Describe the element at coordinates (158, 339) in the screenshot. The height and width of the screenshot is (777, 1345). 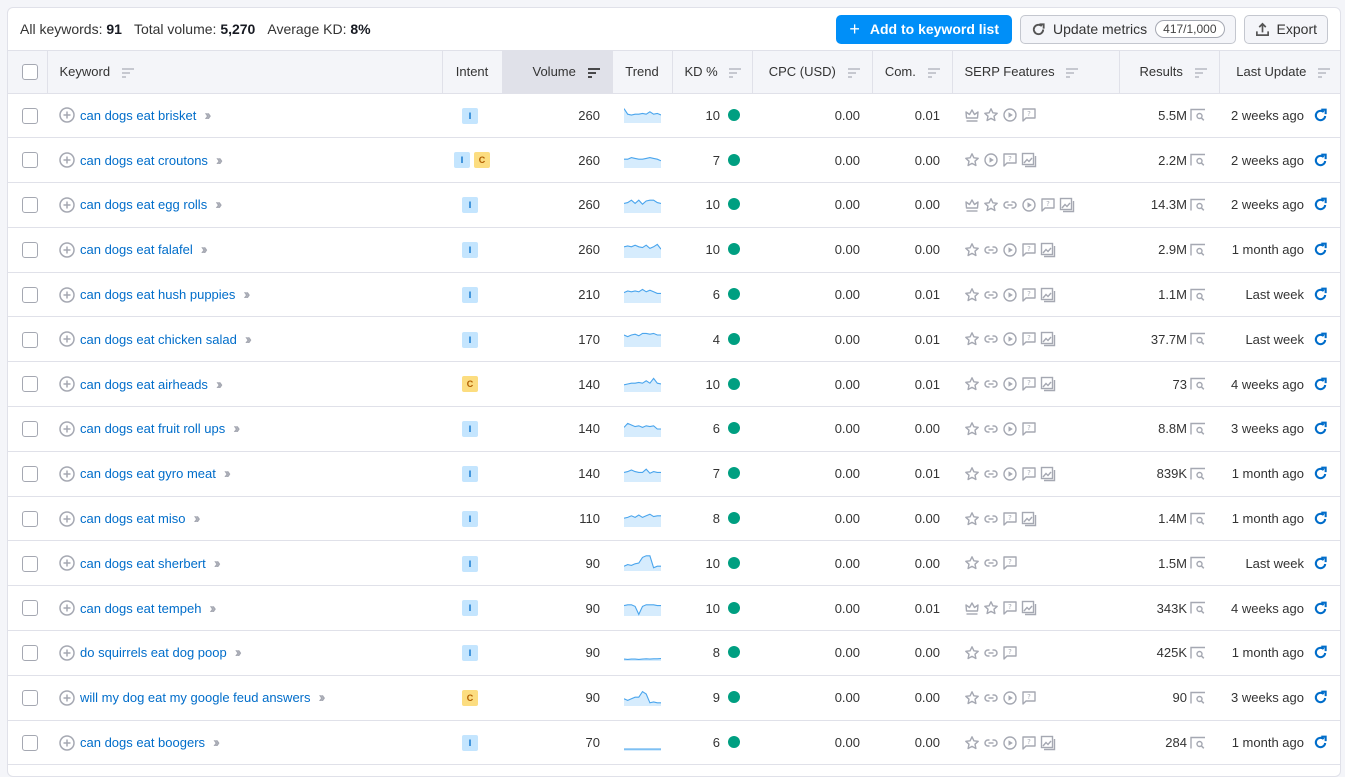
I see `keyword-link: can dogs eat chicken salad` at that location.